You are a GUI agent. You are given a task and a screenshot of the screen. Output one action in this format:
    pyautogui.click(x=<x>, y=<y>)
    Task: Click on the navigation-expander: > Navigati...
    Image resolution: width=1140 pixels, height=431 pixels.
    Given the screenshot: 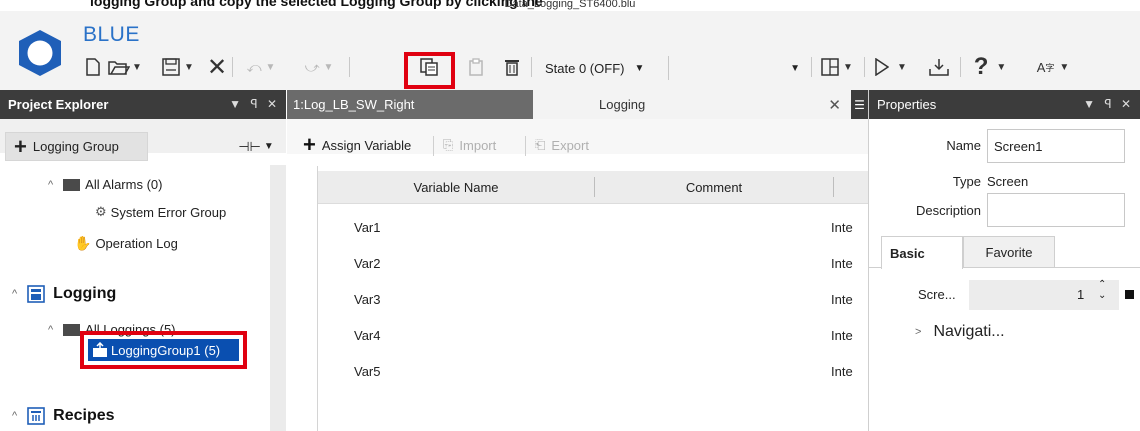 What is the action you would take?
    pyautogui.click(x=960, y=332)
    